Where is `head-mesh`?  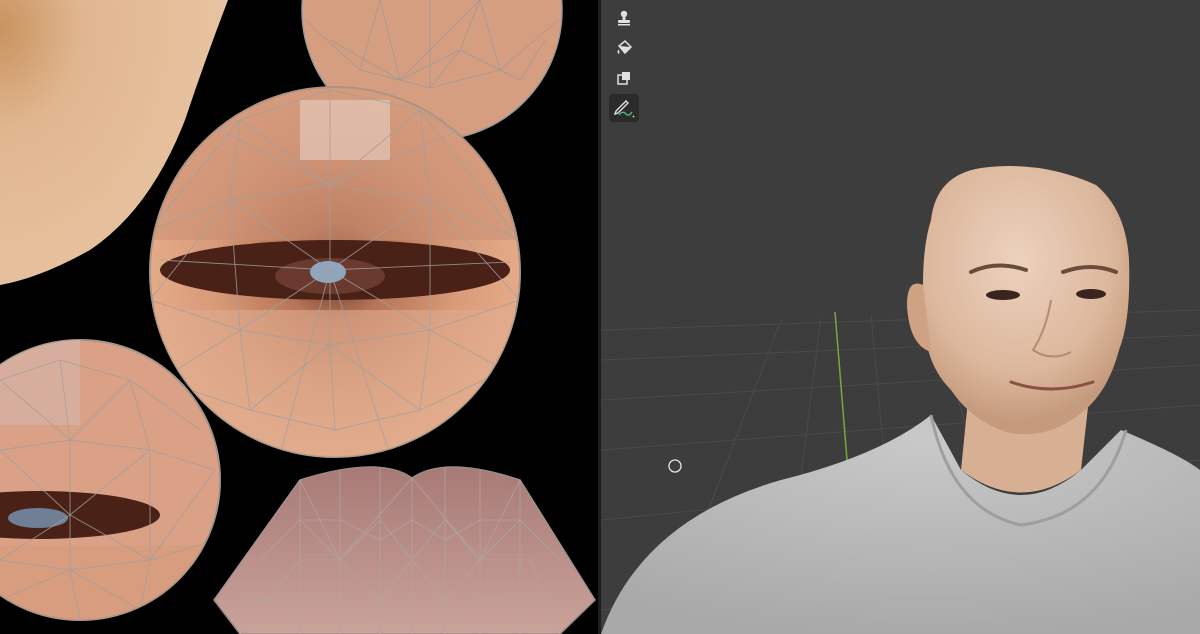 head-mesh is located at coordinates (1018, 300).